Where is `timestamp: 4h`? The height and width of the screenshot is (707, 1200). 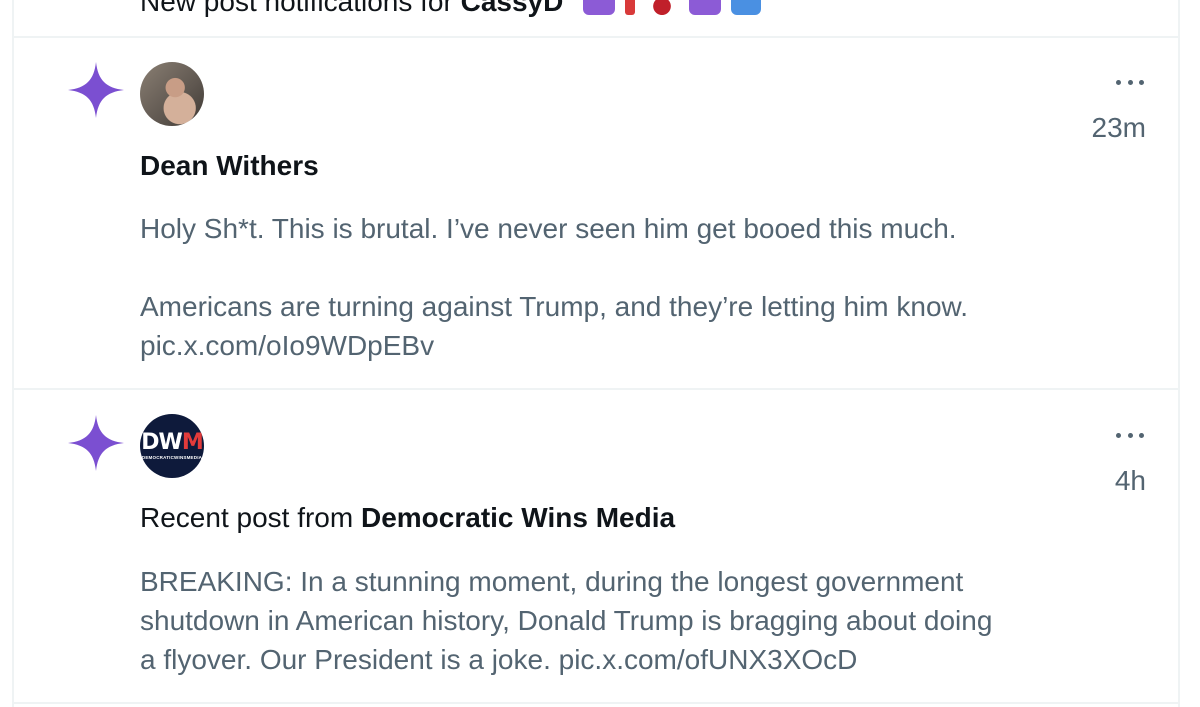
timestamp: 4h is located at coordinates (1130, 481).